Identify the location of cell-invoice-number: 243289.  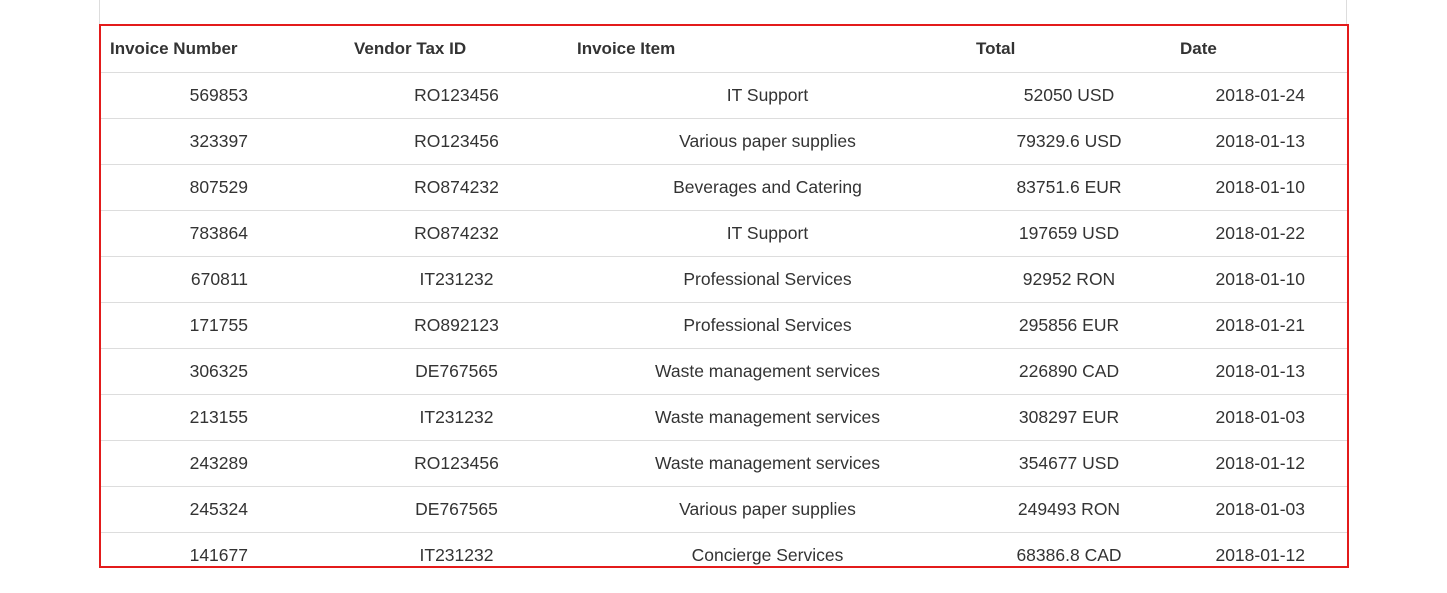
(223, 463).